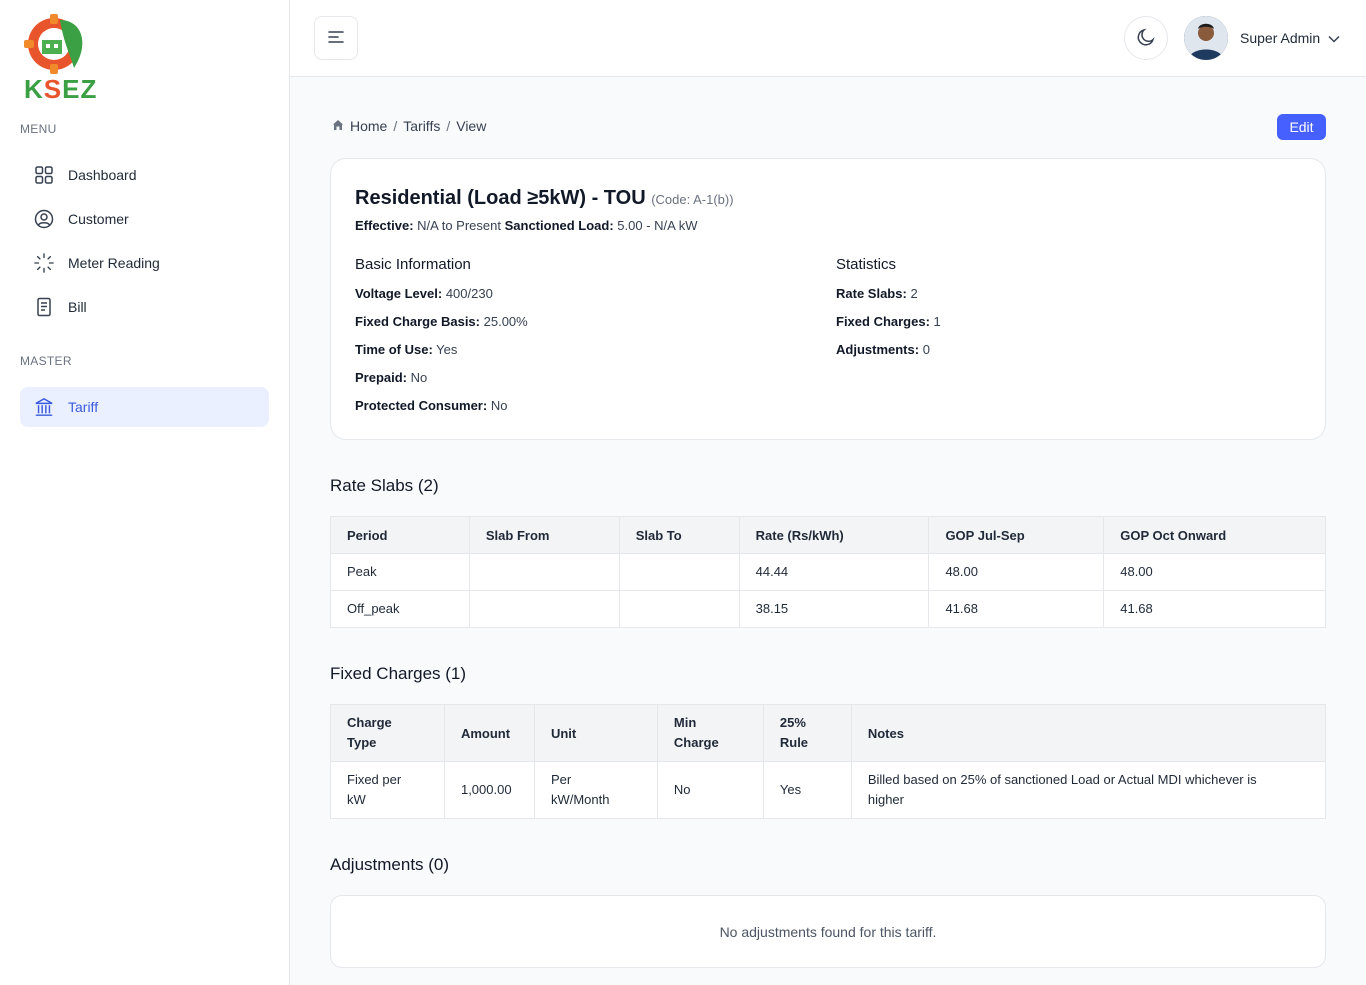 This screenshot has width=1366, height=985. Describe the element at coordinates (828, 931) in the screenshot. I see `adjustments-empty-state: No adjustments found for this tariff.` at that location.